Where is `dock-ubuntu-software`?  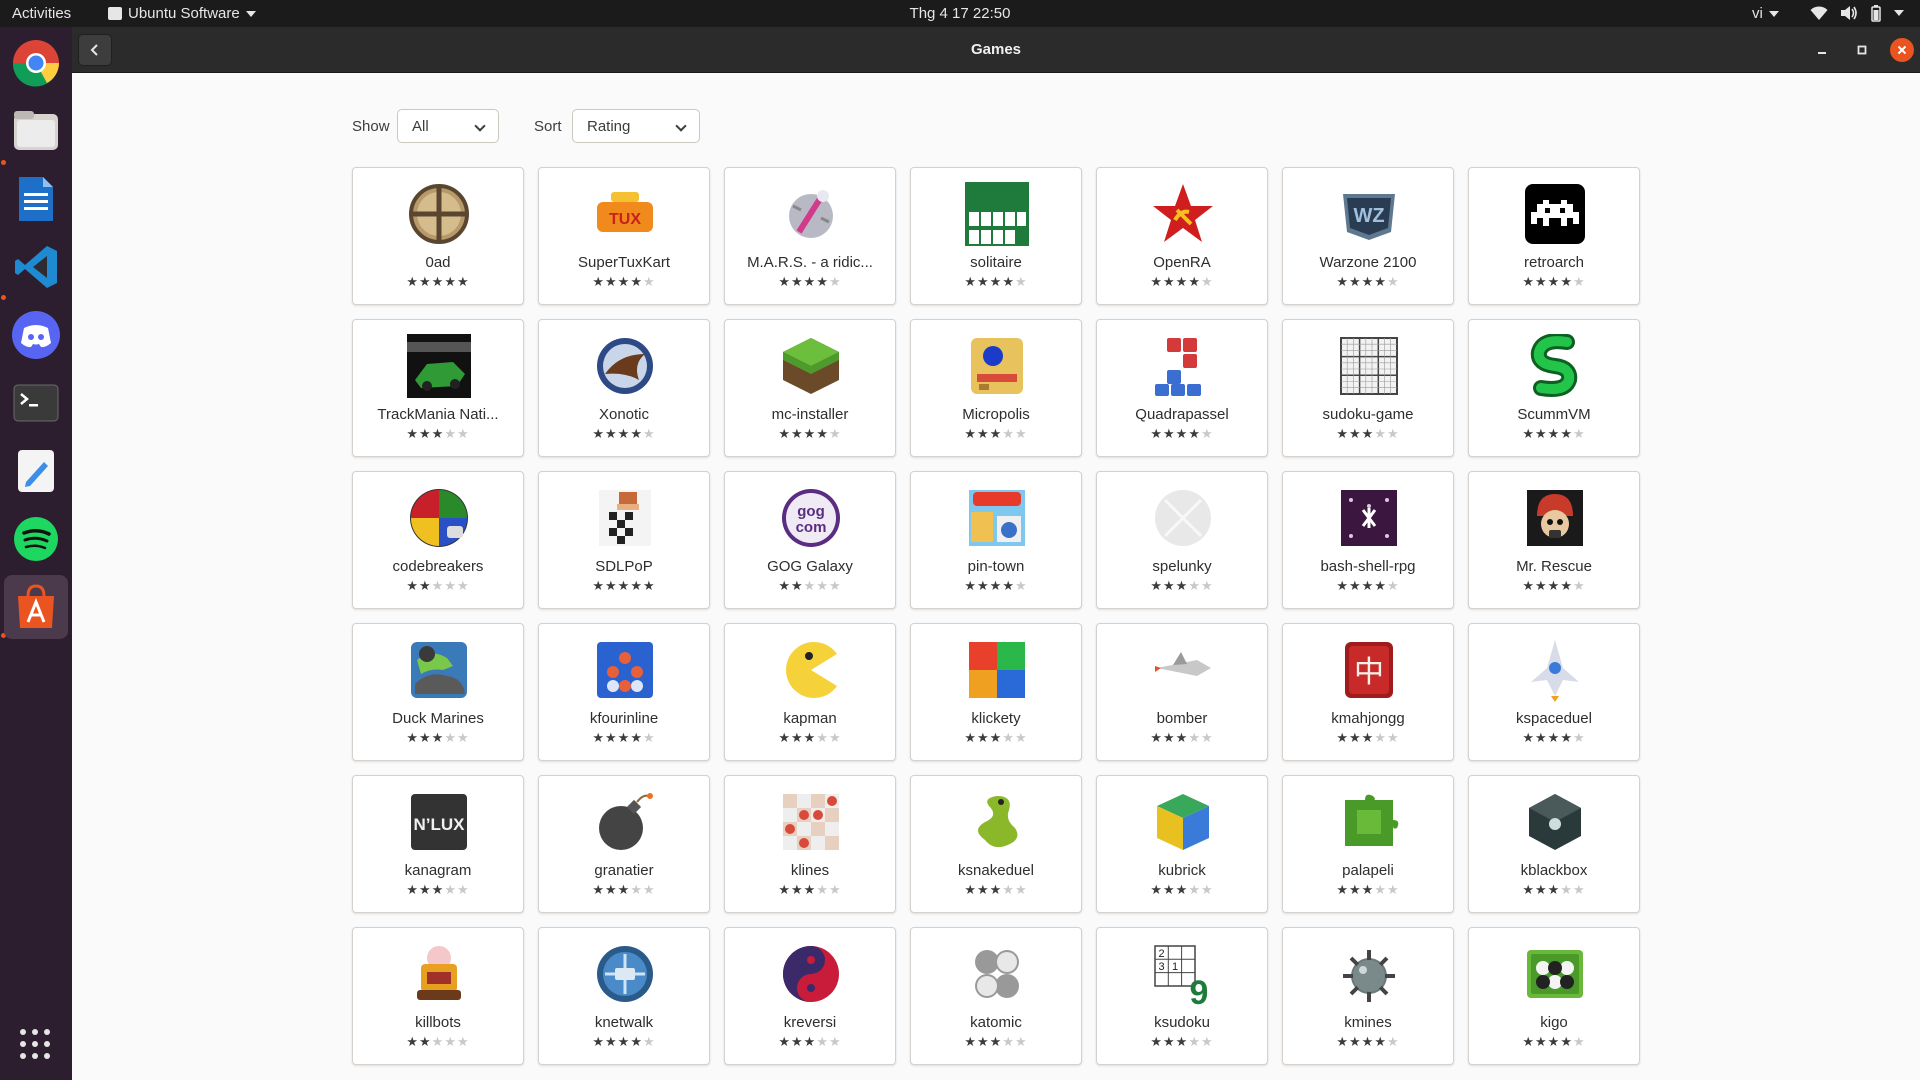
dock-ubuntu-software is located at coordinates (36, 607).